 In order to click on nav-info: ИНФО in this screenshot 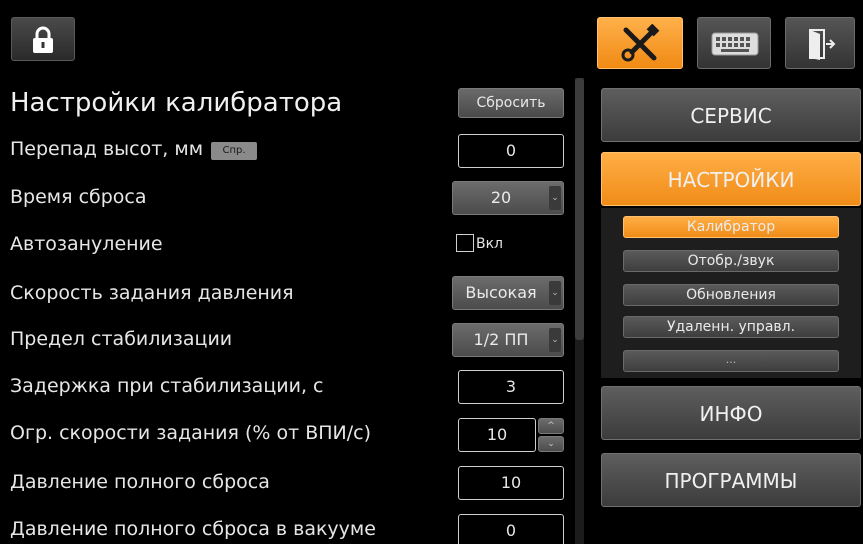, I will do `click(731, 413)`.